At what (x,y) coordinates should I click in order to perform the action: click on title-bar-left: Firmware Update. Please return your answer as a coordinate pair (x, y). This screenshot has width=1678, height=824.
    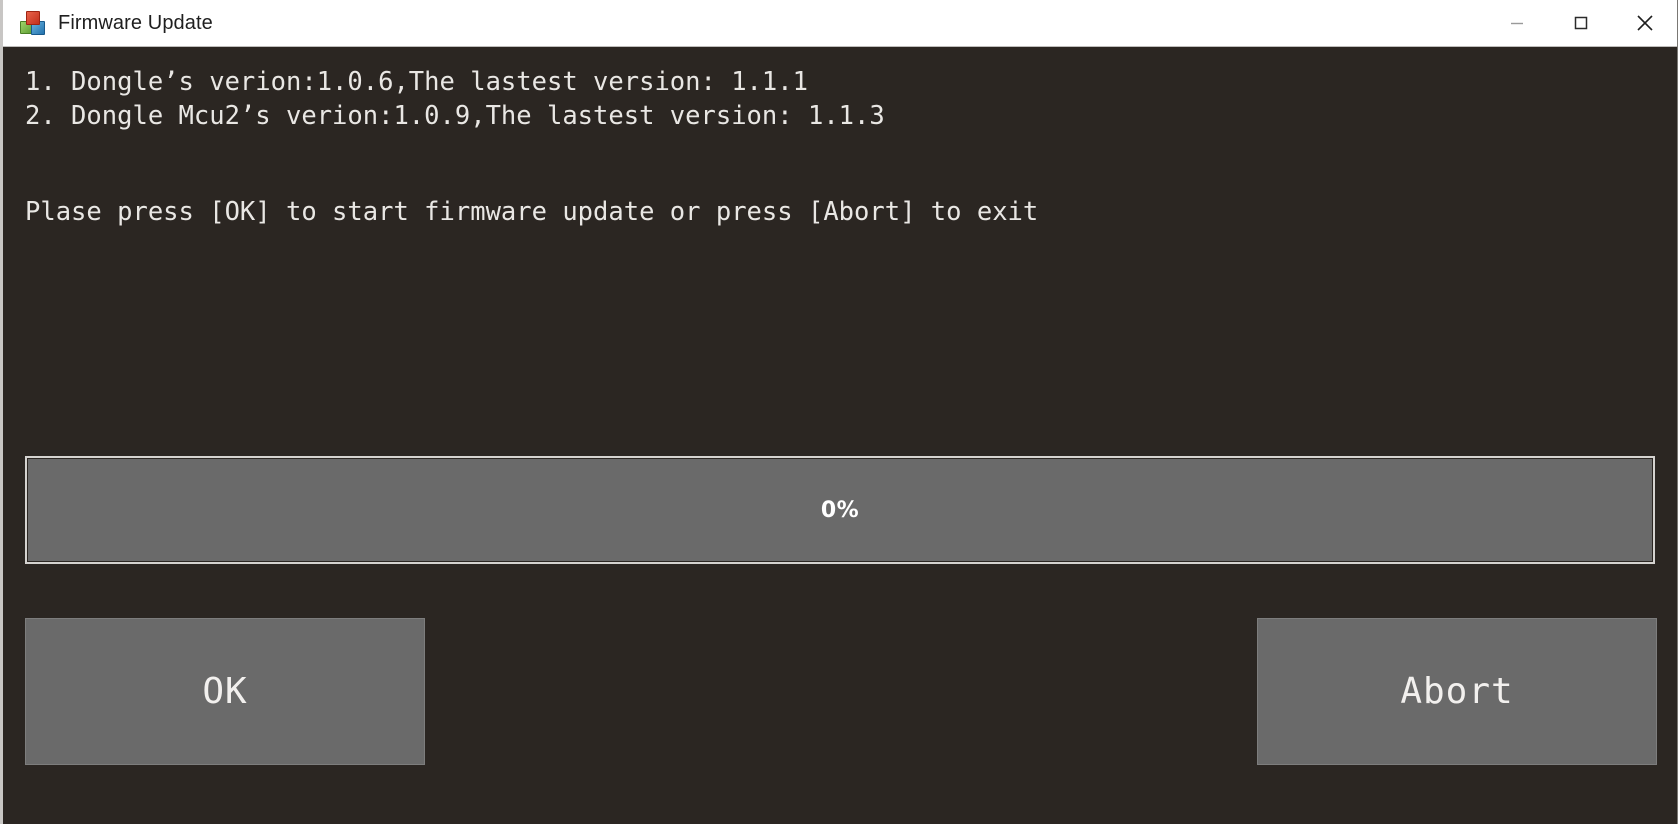
    Looking at the image, I should click on (744, 23).